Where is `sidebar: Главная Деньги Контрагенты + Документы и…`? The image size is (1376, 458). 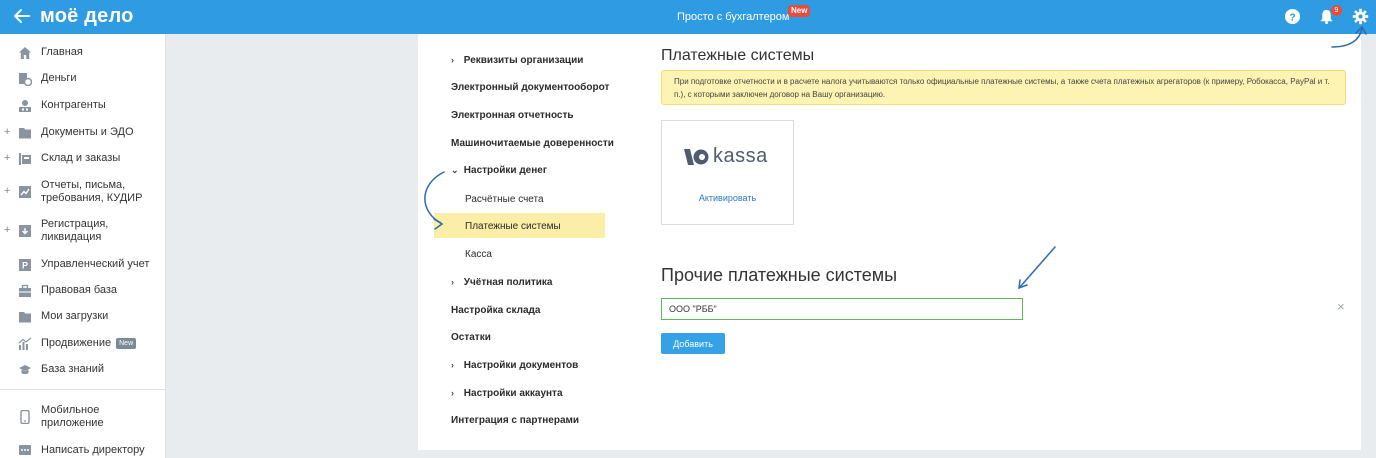 sidebar: Главная Деньги Контрагенты + Документы и… is located at coordinates (83, 246).